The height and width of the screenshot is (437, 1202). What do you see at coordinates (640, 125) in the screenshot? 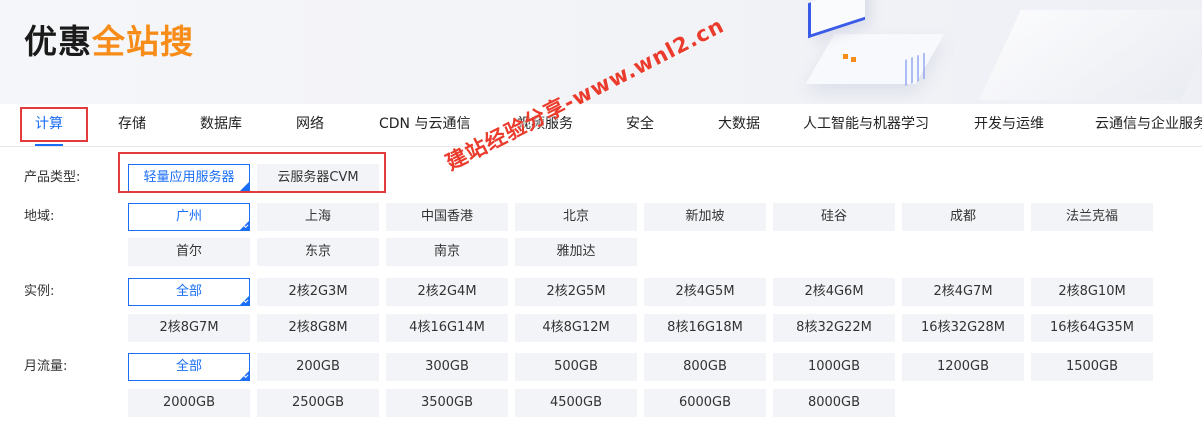
I see `nav-tab-security: 安全` at bounding box center [640, 125].